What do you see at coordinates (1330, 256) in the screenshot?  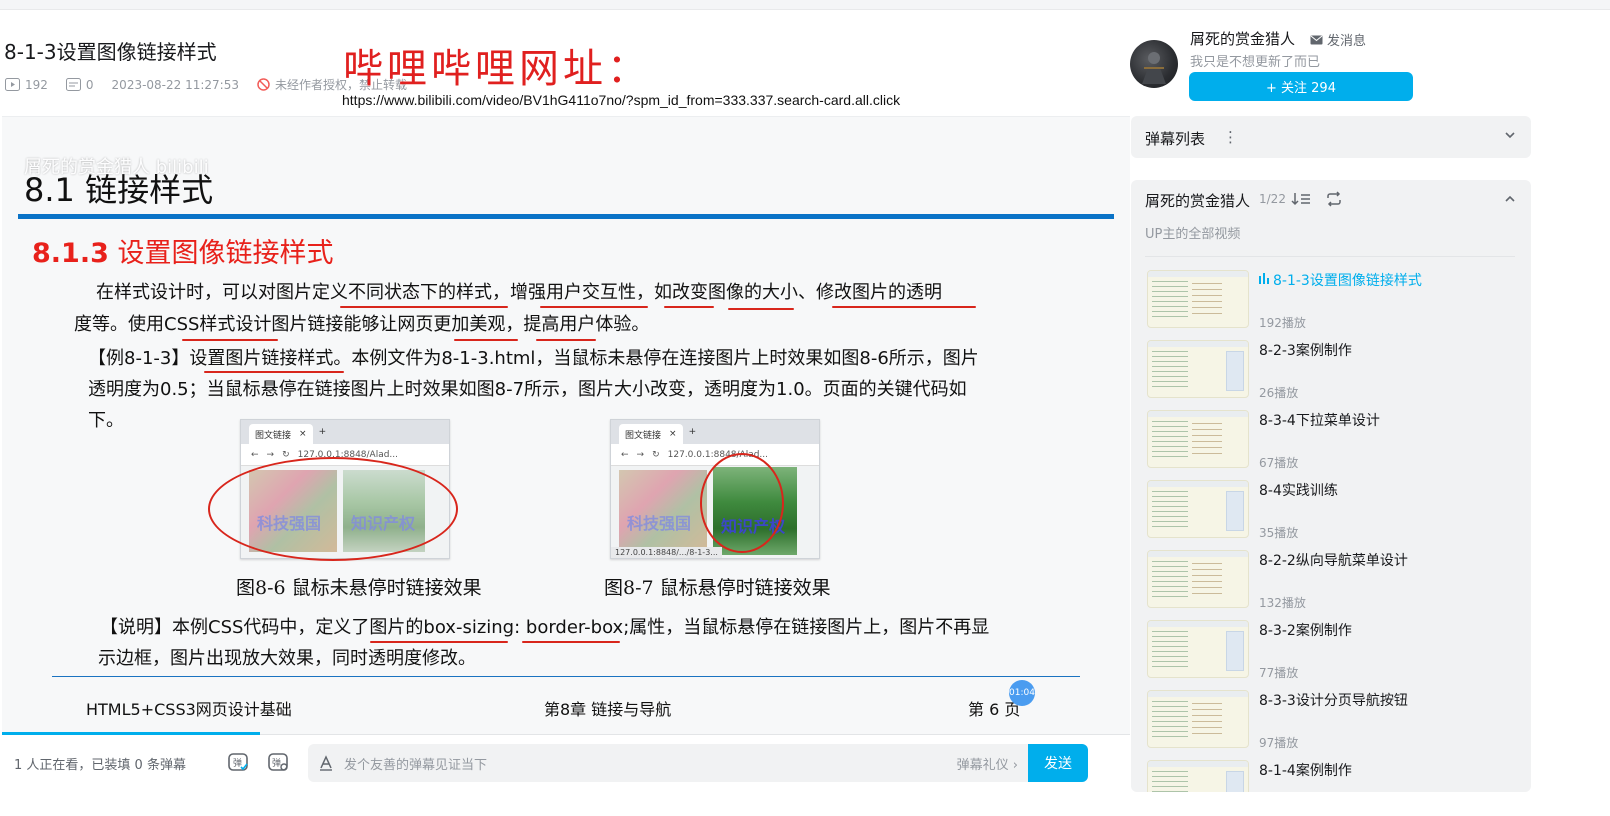 I see `playlist-divider` at bounding box center [1330, 256].